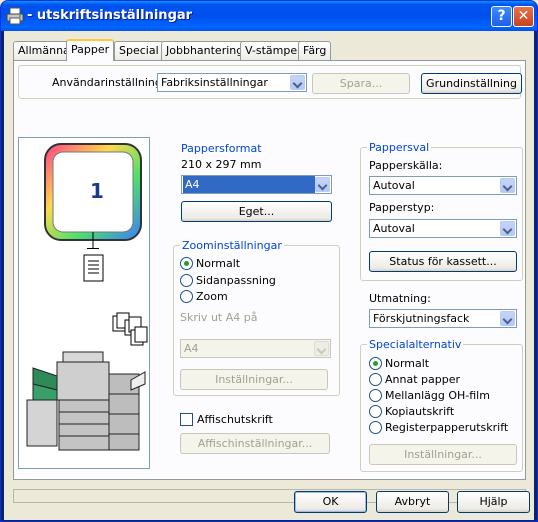 This screenshot has height=522, width=538. I want to click on zoom-normal-radio: Normalt, so click(210, 263).